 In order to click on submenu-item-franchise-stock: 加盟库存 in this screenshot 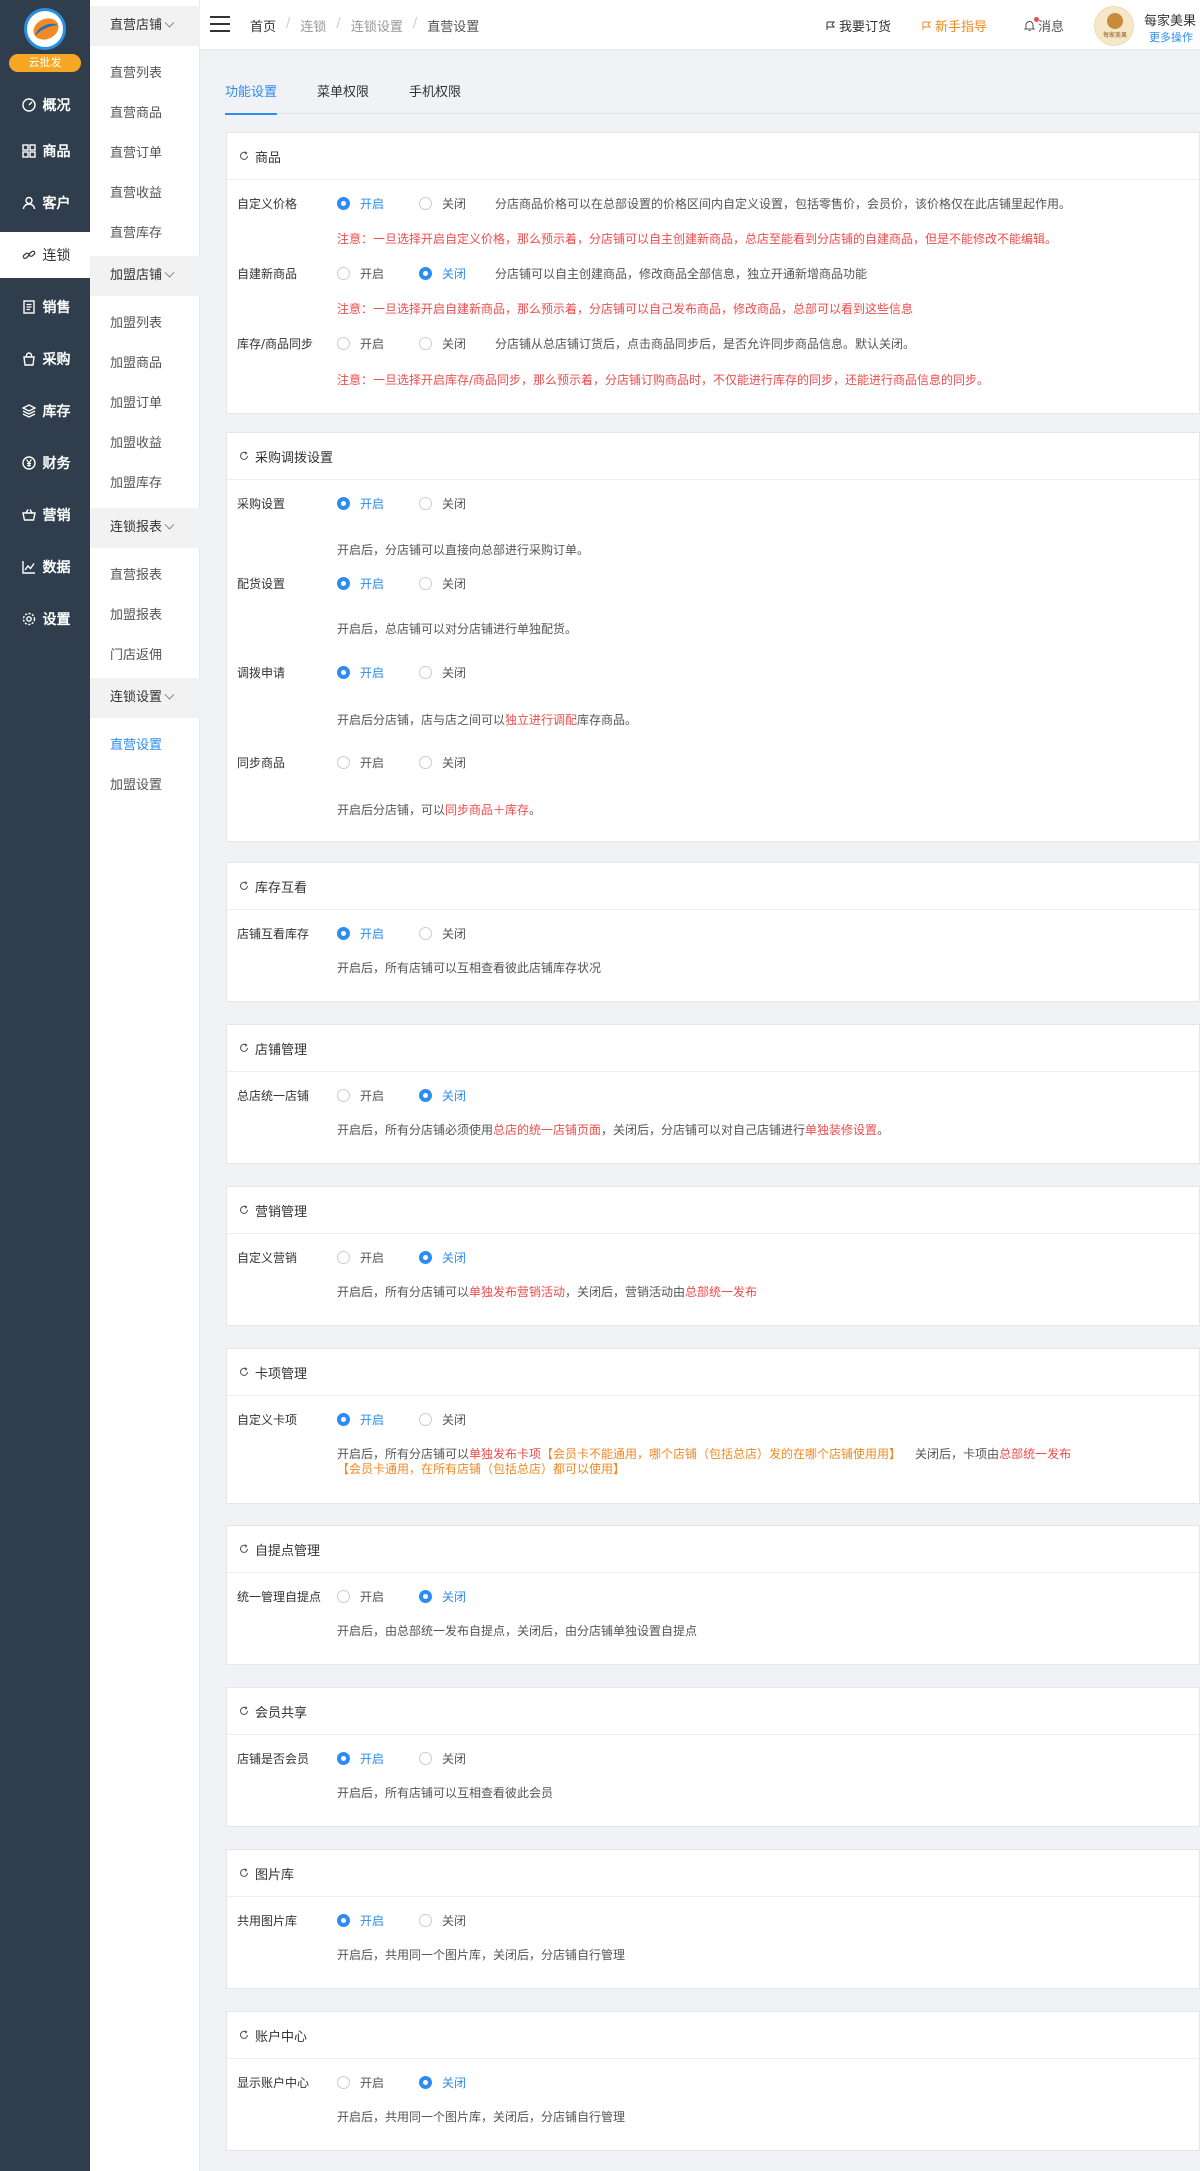, I will do `click(136, 481)`.